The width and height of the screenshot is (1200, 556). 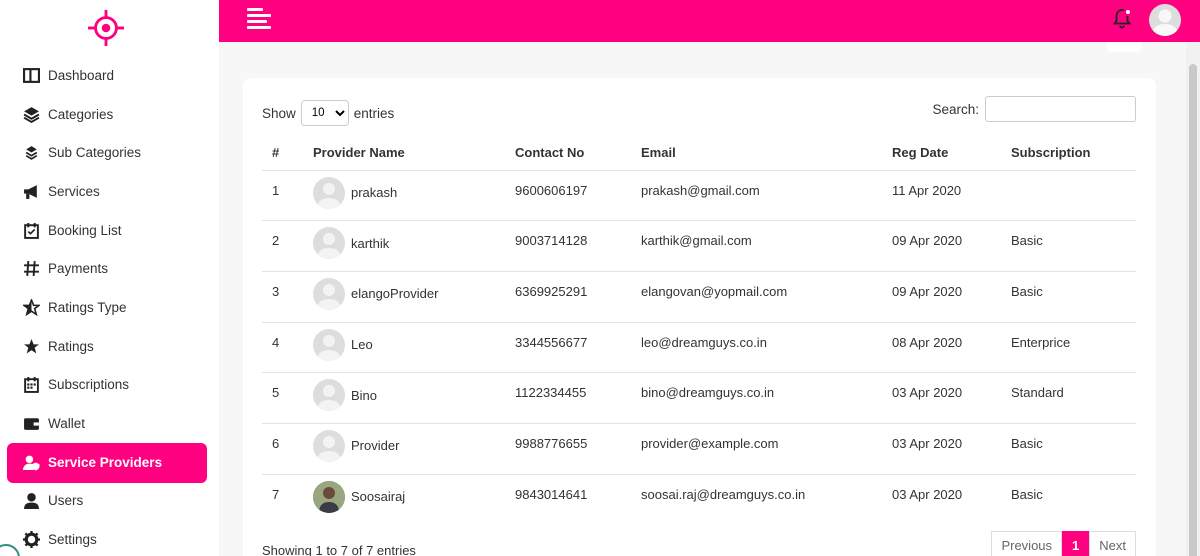 I want to click on column-header-reg-date: Reg Date, so click(x=951, y=153).